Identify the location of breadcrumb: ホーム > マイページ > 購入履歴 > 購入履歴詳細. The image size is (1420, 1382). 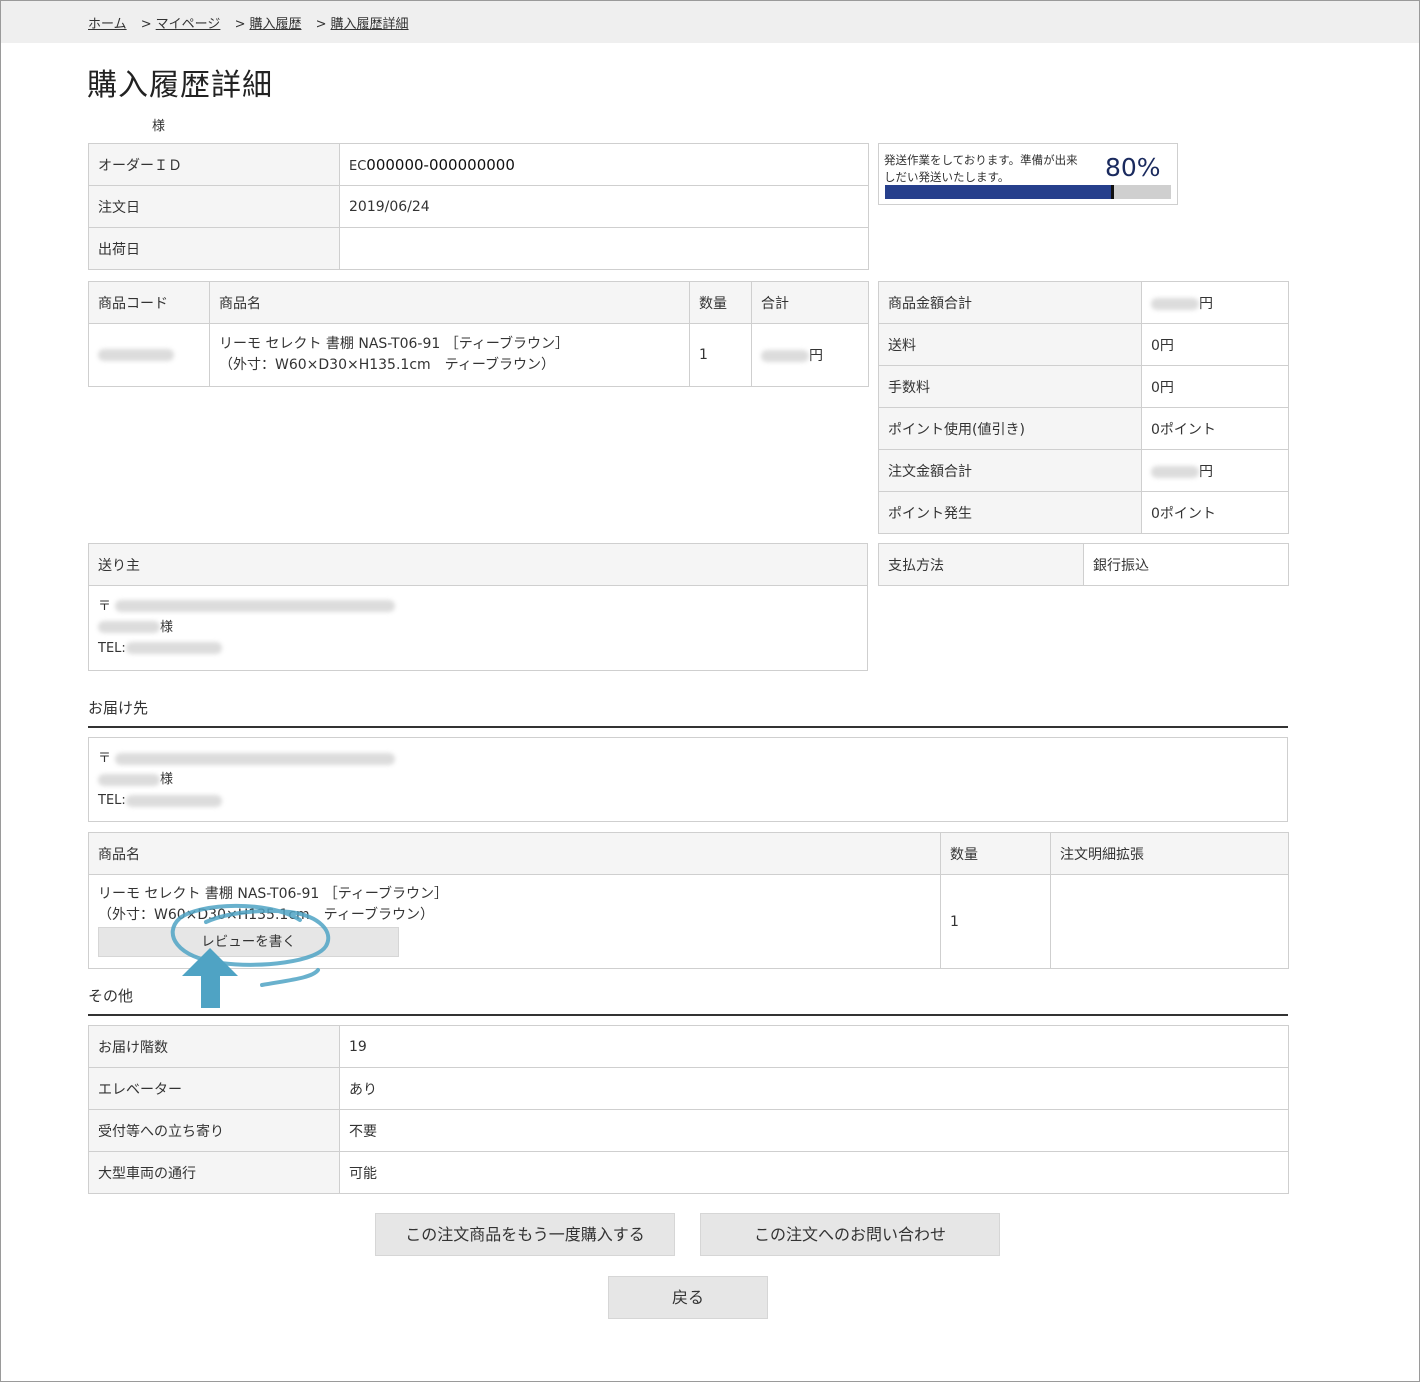
(248, 22).